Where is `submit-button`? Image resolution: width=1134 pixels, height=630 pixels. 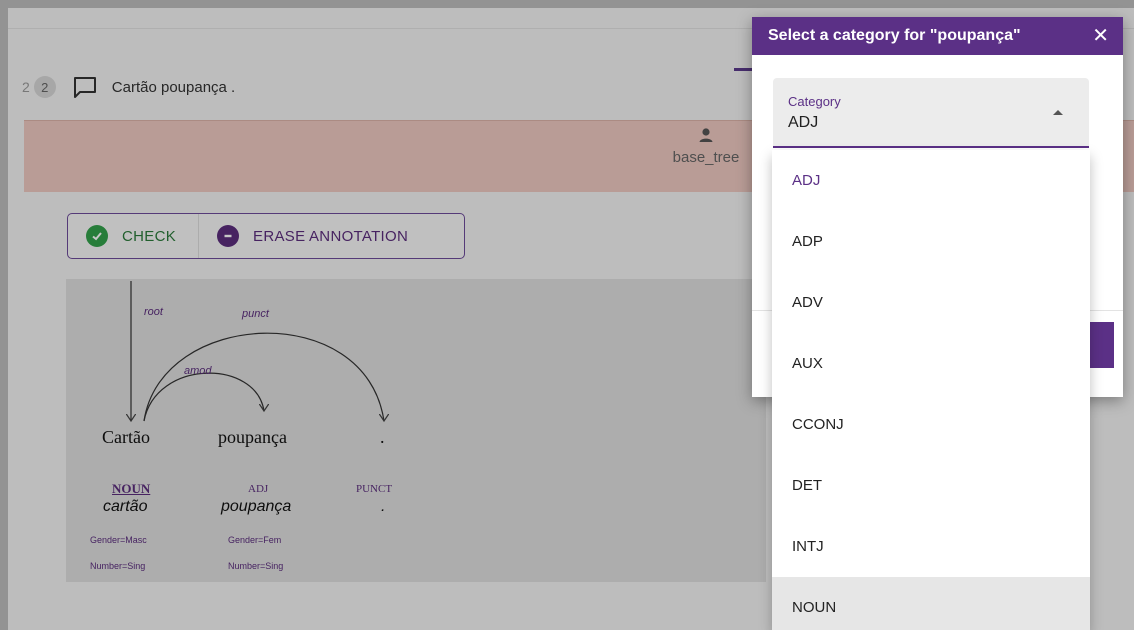
submit-button is located at coordinates (1100, 345).